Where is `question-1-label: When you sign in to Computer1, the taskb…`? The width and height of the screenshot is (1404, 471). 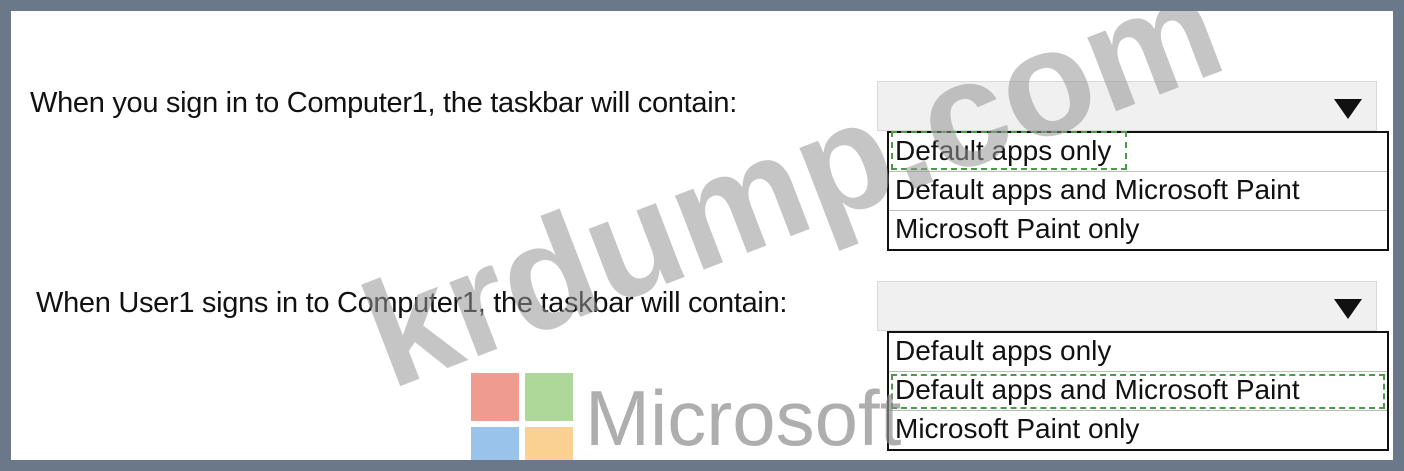 question-1-label: When you sign in to Computer1, the taskb… is located at coordinates (383, 103).